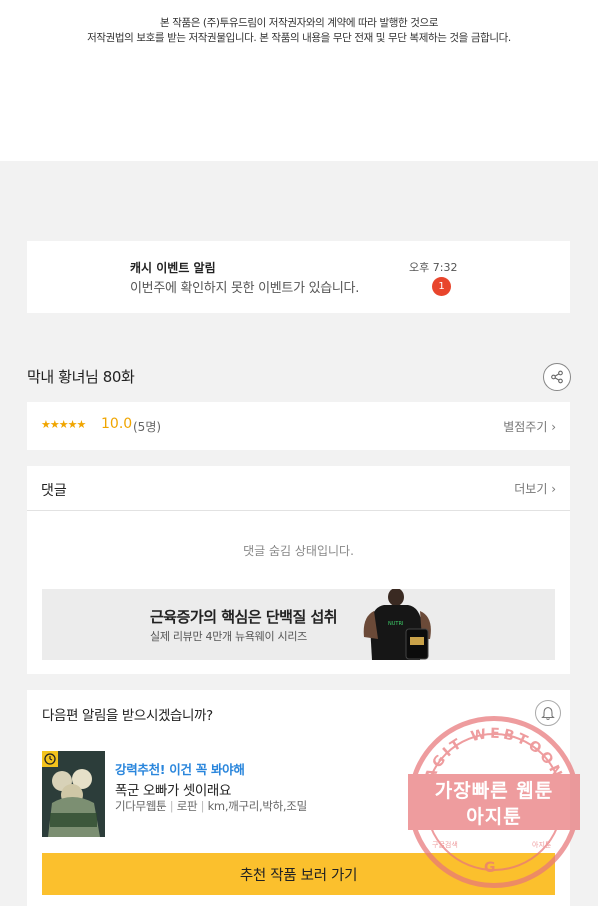 Image resolution: width=598 pixels, height=906 pixels. What do you see at coordinates (298, 510) in the screenshot?
I see `comments-divider` at bounding box center [298, 510].